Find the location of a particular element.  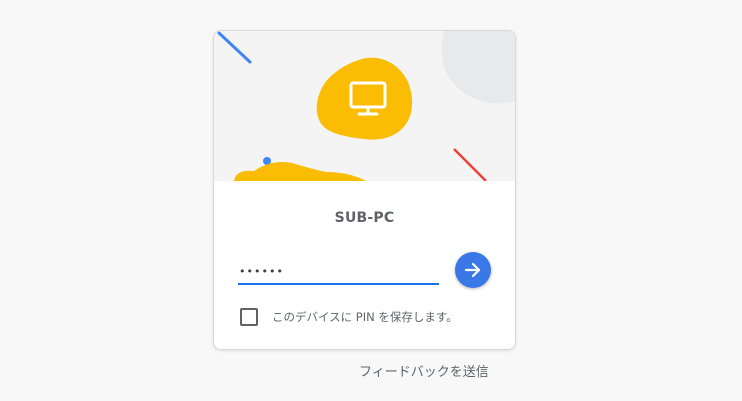

remember-pin-row: このデバイスに PIN を保存します。 is located at coordinates (349, 317).